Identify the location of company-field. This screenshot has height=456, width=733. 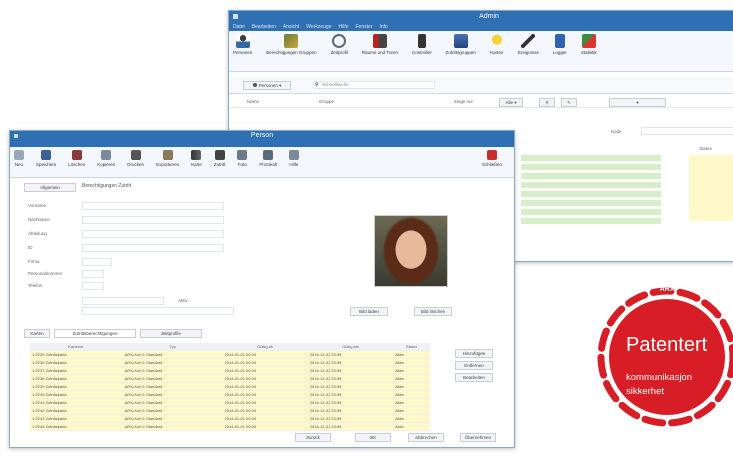
(97, 262).